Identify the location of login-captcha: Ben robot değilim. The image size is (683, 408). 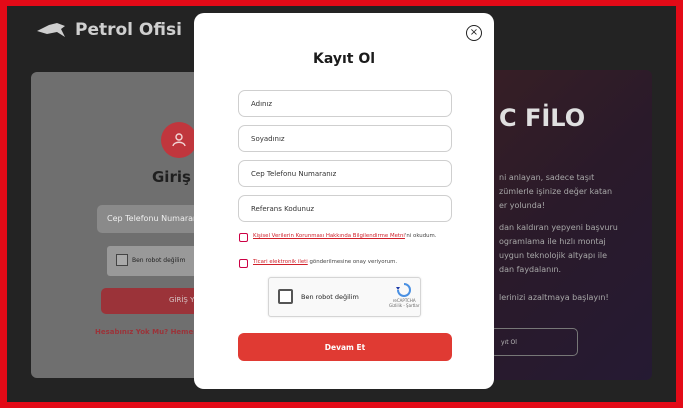
(157, 261).